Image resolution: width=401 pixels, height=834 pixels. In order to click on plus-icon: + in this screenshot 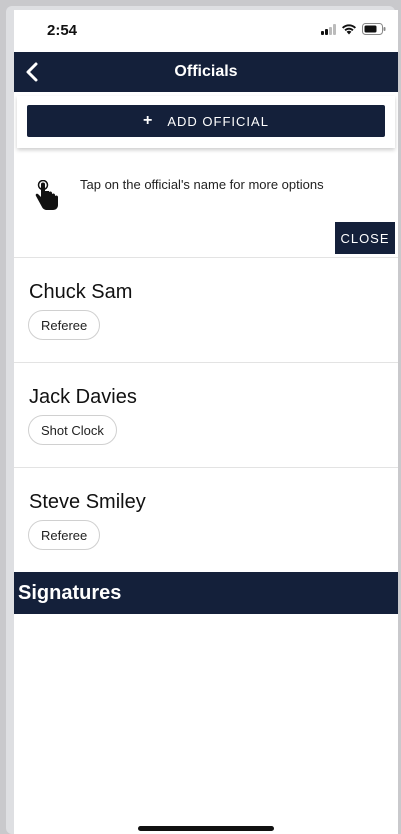, I will do `click(148, 120)`.